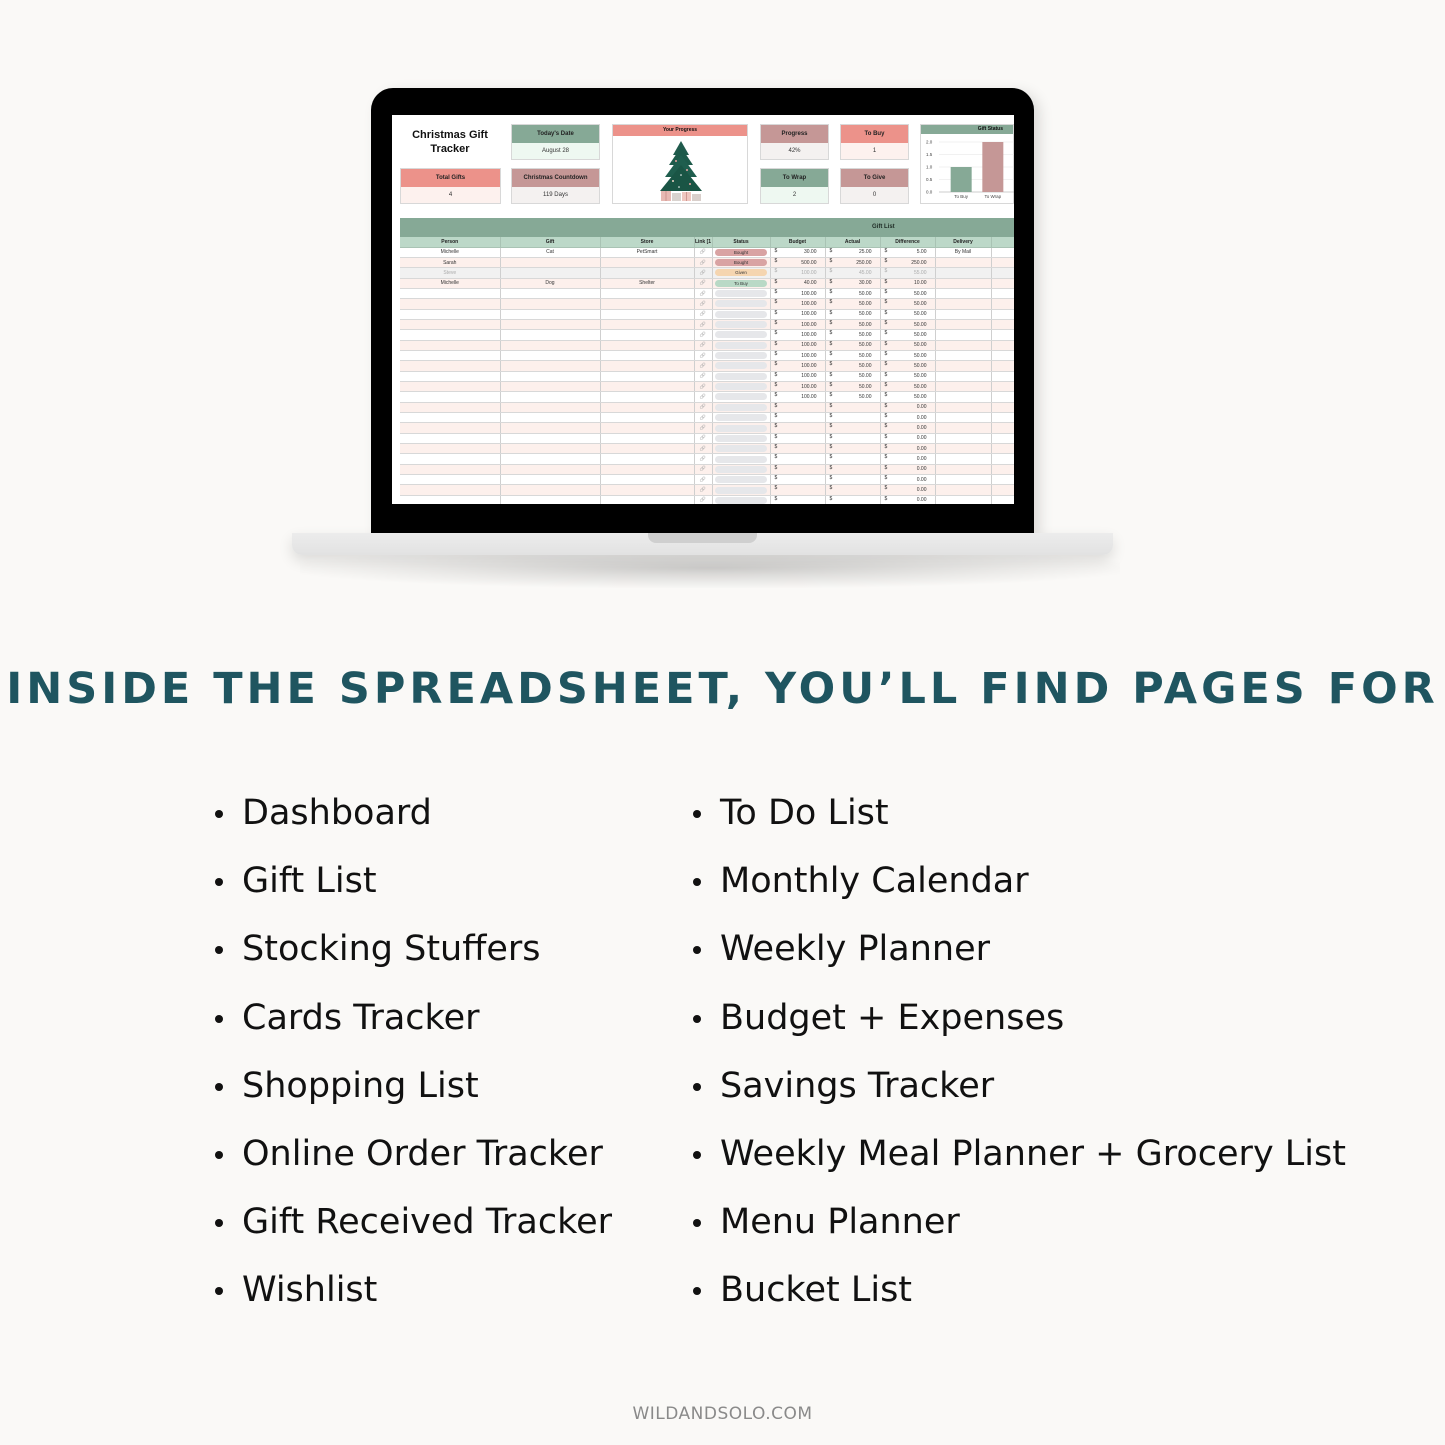 Image resolution: width=1445 pixels, height=1445 pixels. Describe the element at coordinates (963, 252) in the screenshot. I see `delivery-cell: By Mail` at that location.